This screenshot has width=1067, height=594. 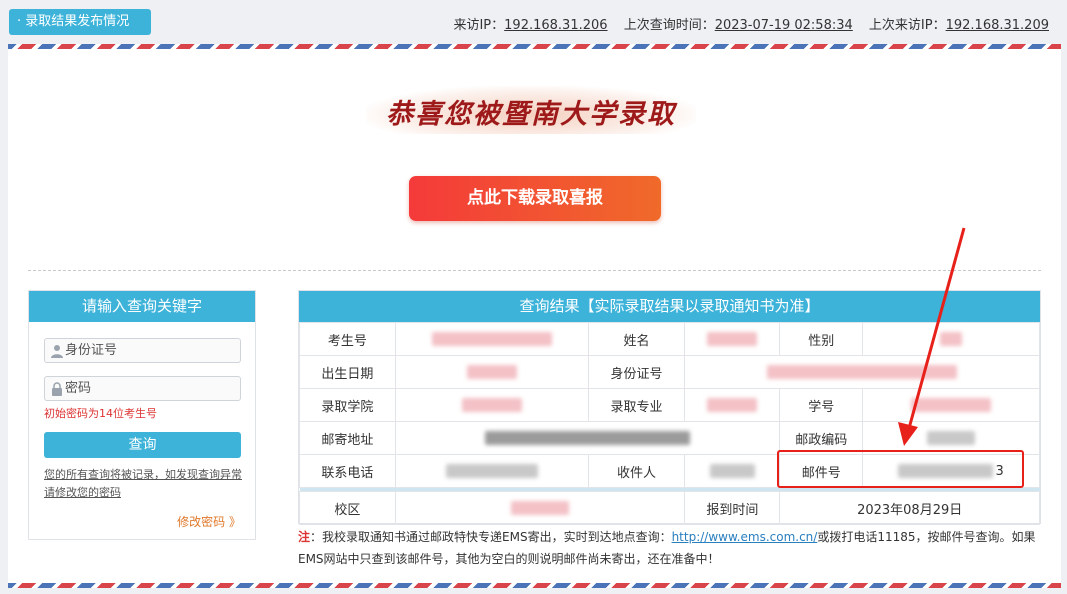 What do you see at coordinates (347, 438) in the screenshot?
I see `address-label: 邮寄地址` at bounding box center [347, 438].